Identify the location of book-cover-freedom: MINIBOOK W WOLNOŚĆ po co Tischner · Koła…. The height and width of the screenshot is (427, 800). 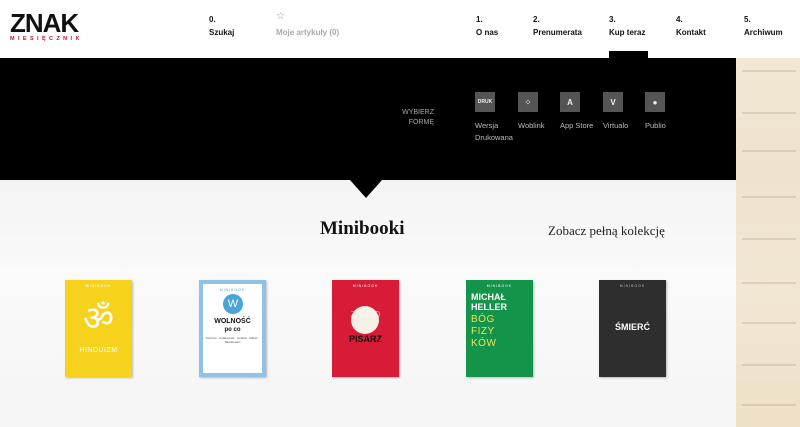
(232, 328).